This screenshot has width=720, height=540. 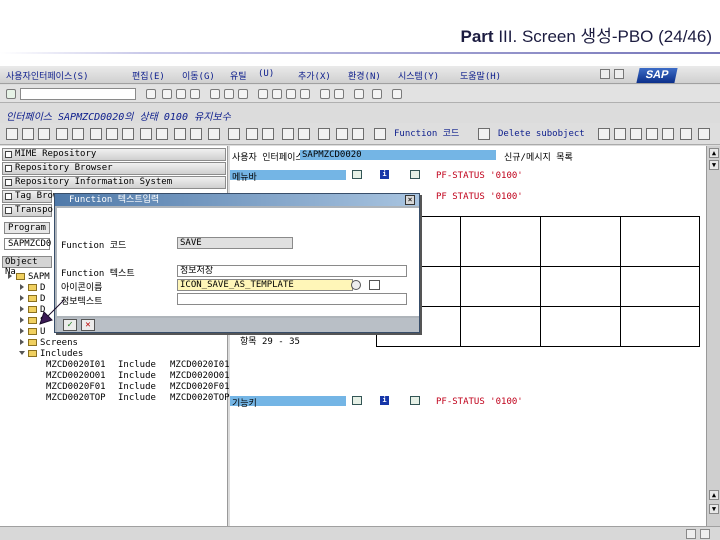 I want to click on repository-browser-button: Repository Browser, so click(x=114, y=168).